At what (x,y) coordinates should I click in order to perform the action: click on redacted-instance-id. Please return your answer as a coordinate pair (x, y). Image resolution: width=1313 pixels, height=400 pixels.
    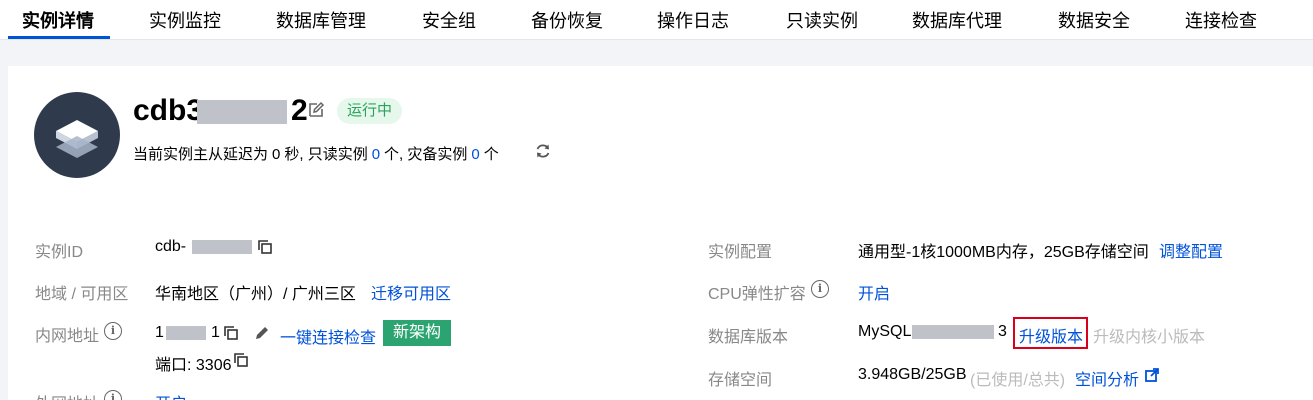
    Looking at the image, I should click on (222, 247).